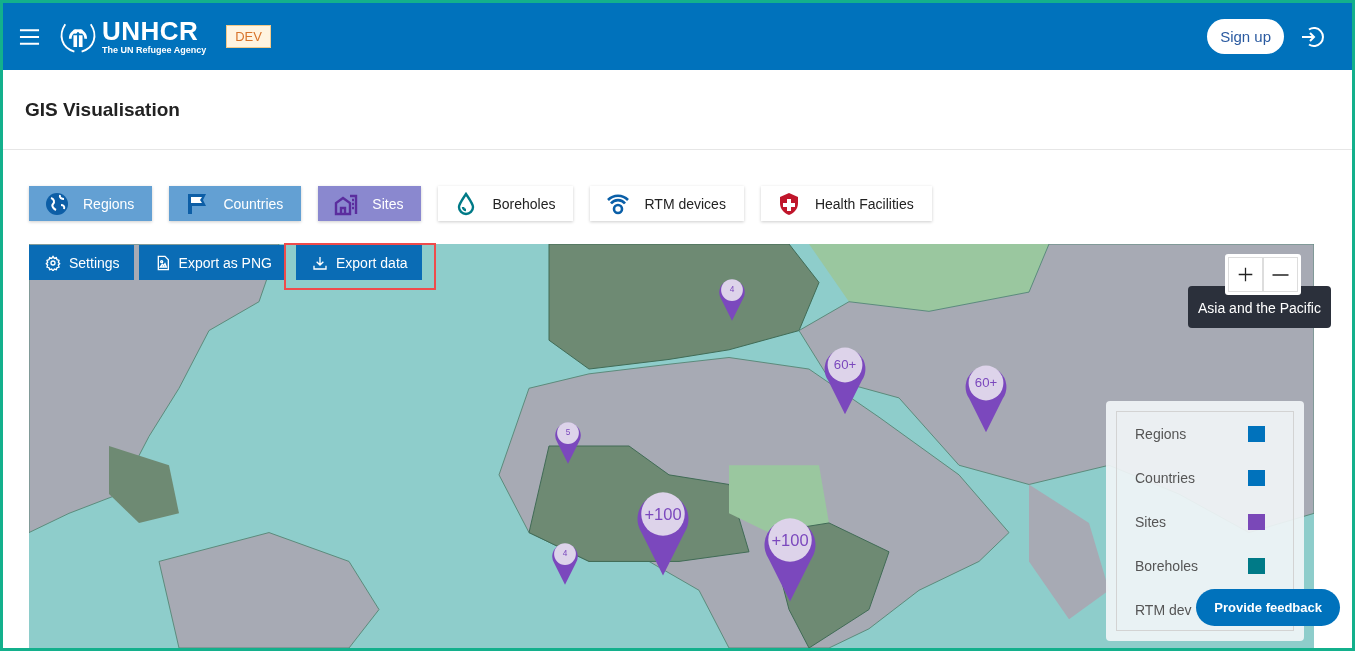  What do you see at coordinates (319, 262) in the screenshot?
I see `download-icon` at bounding box center [319, 262].